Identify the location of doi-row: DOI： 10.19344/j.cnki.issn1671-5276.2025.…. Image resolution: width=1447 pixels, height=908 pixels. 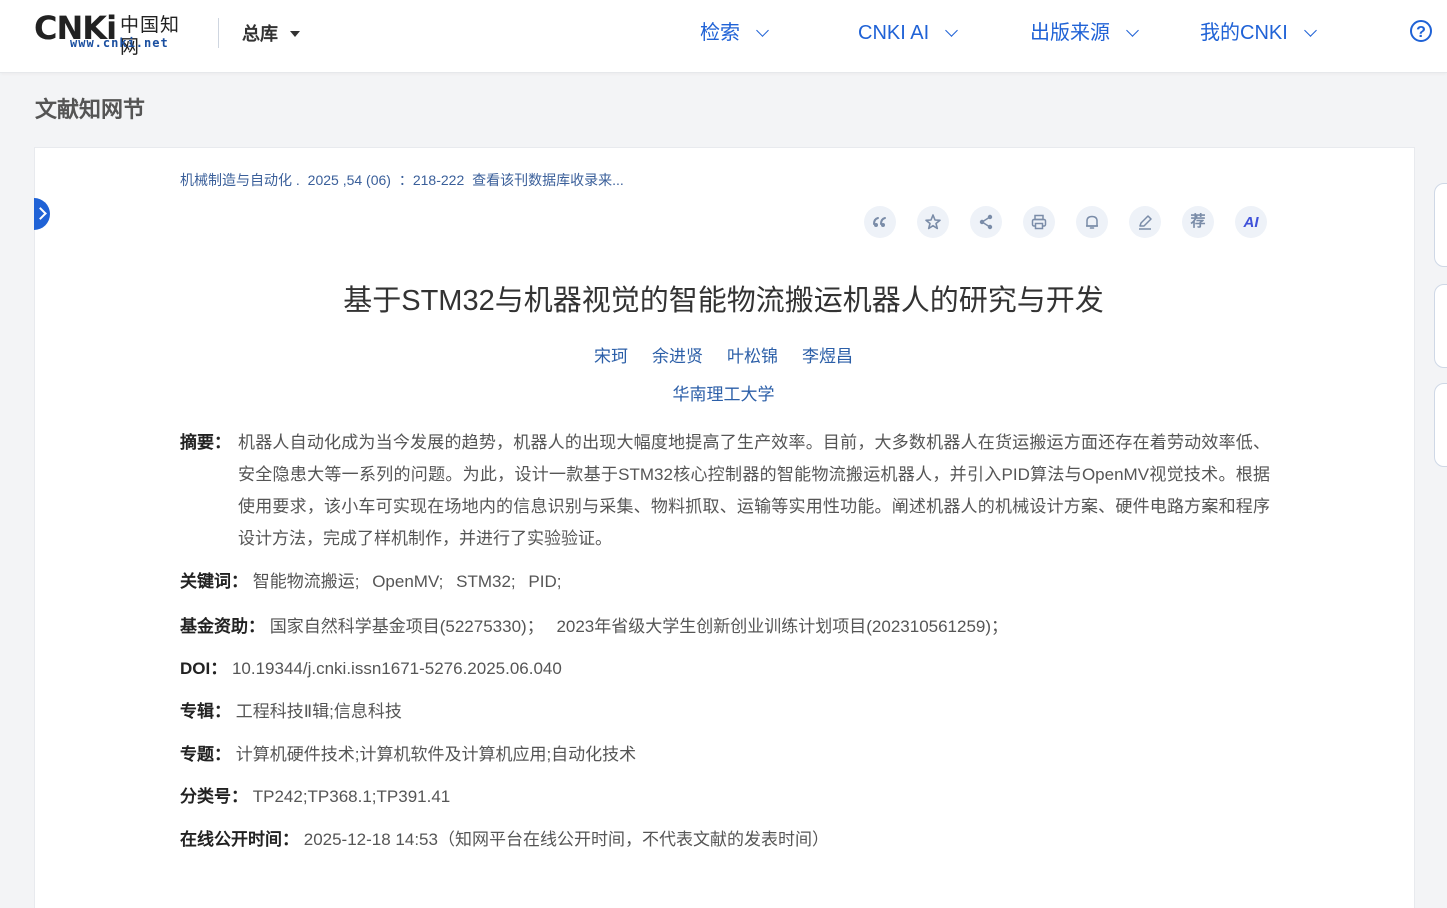
(371, 669).